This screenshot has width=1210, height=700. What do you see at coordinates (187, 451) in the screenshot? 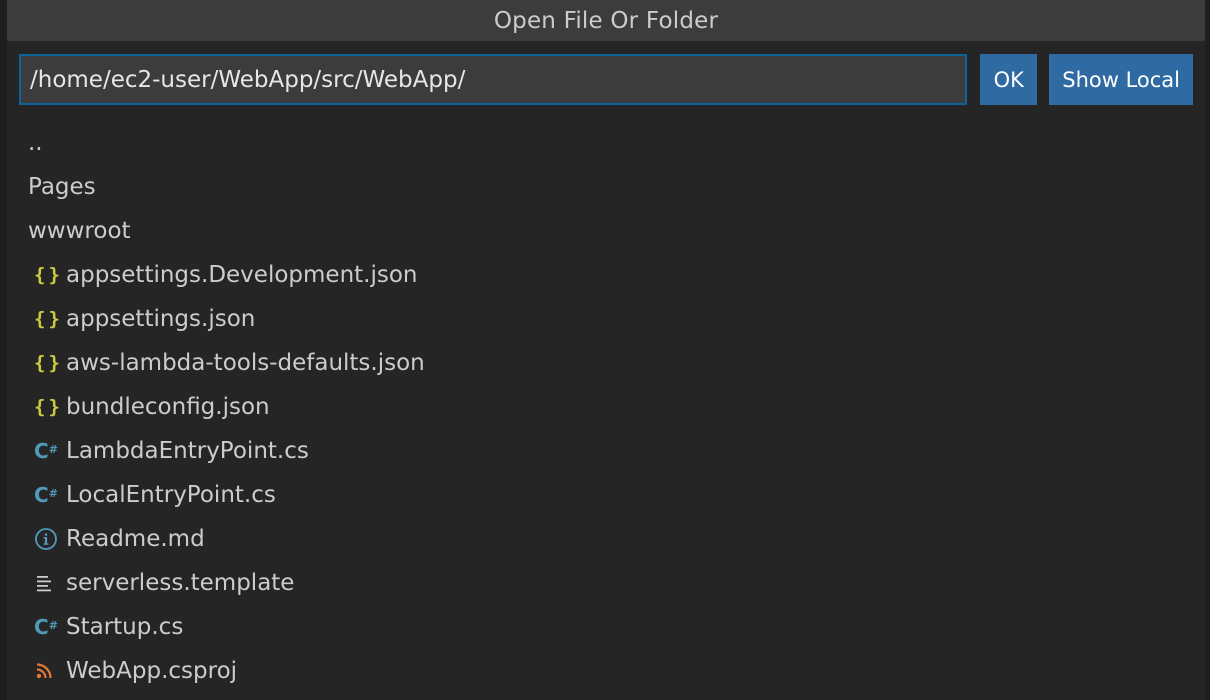
I see `list-item-label: LambdaEntryPoint.cs` at bounding box center [187, 451].